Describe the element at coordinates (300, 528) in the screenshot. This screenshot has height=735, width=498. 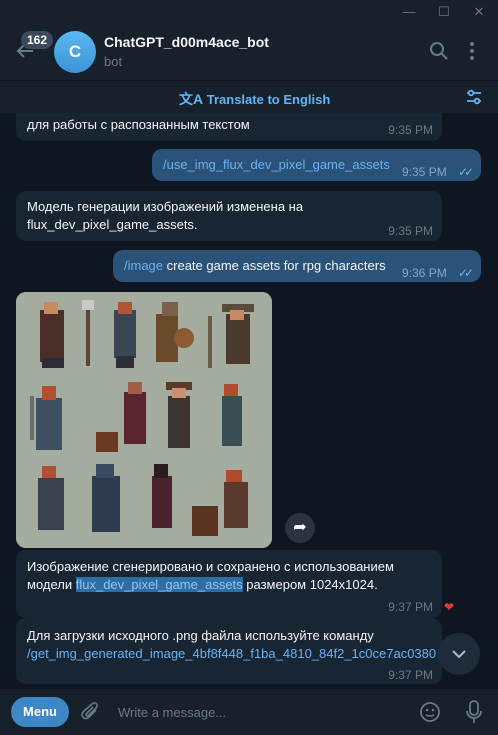
I see `share-icon: ➦` at that location.